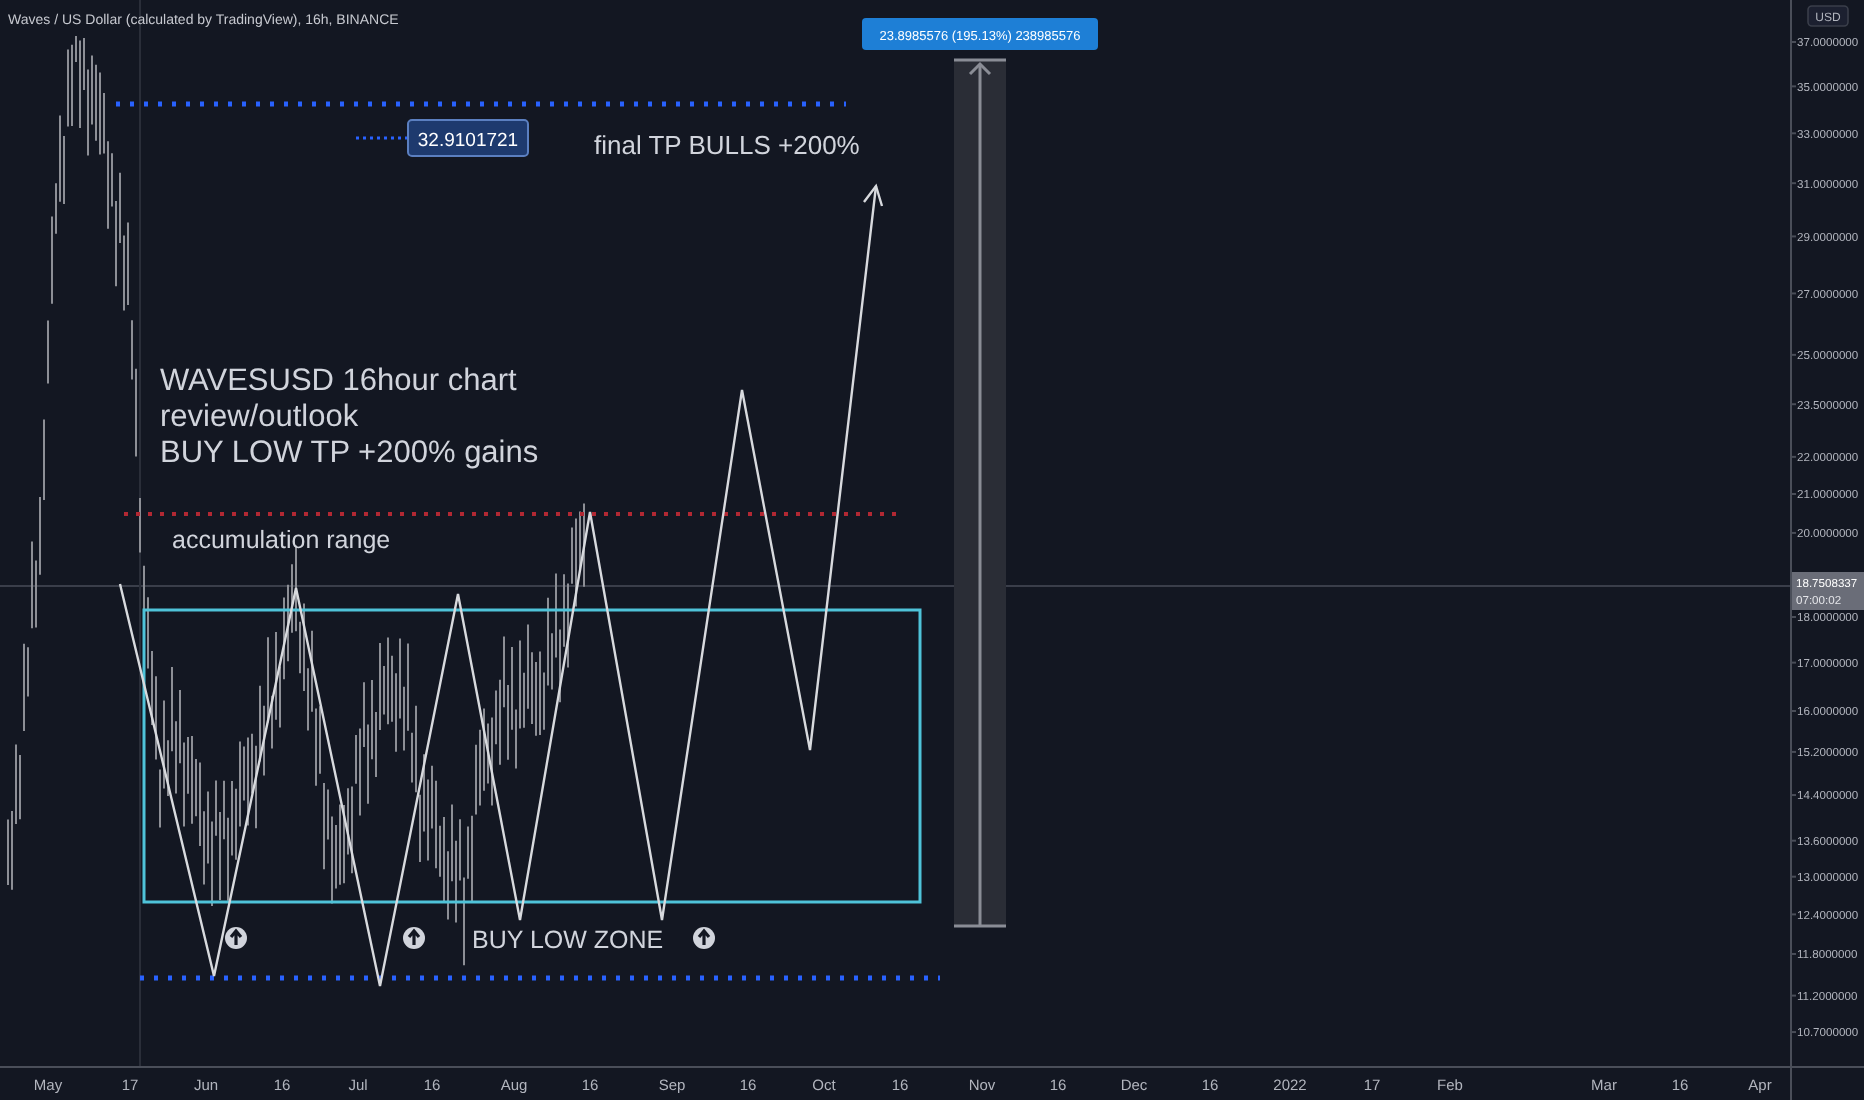 This screenshot has width=1864, height=1100. Describe the element at coordinates (349, 453) in the screenshot. I see `annotation-text: BUY LOW TP +200% gains` at that location.